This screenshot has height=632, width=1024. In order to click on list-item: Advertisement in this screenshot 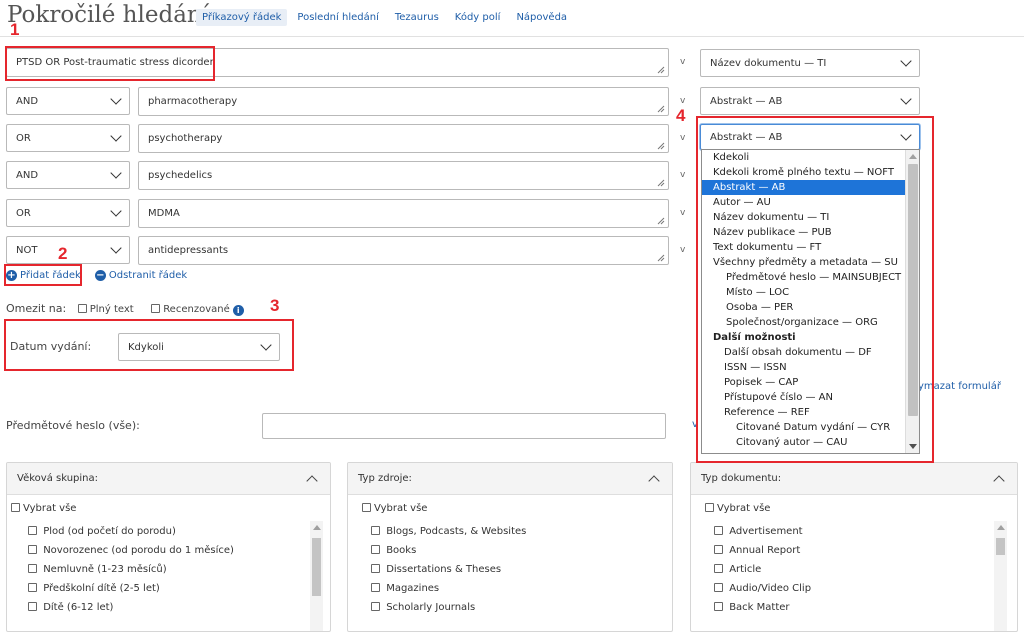, I will do `click(854, 531)`.